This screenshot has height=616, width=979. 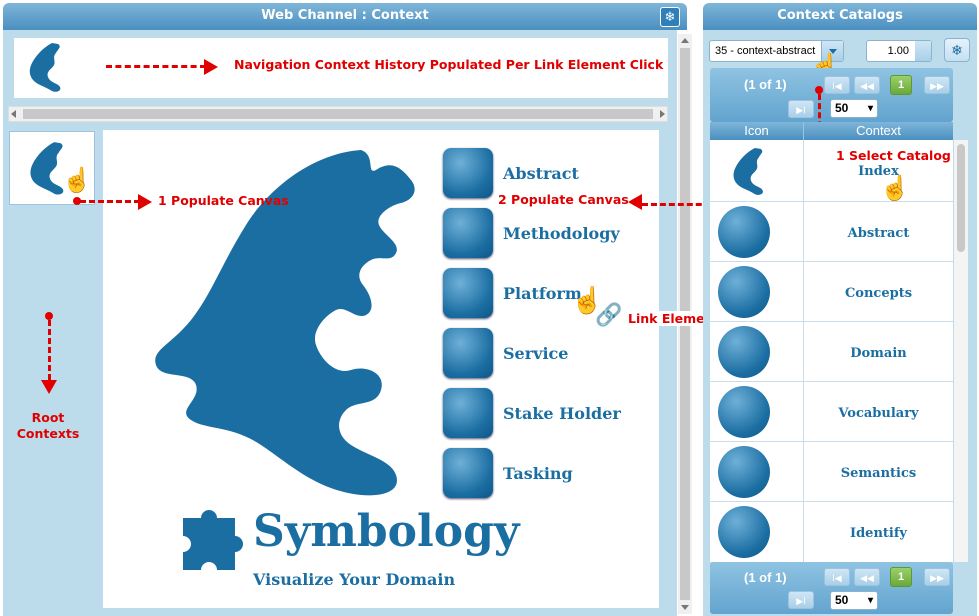 What do you see at coordinates (211, 67) in the screenshot?
I see `history-arrow-head` at bounding box center [211, 67].